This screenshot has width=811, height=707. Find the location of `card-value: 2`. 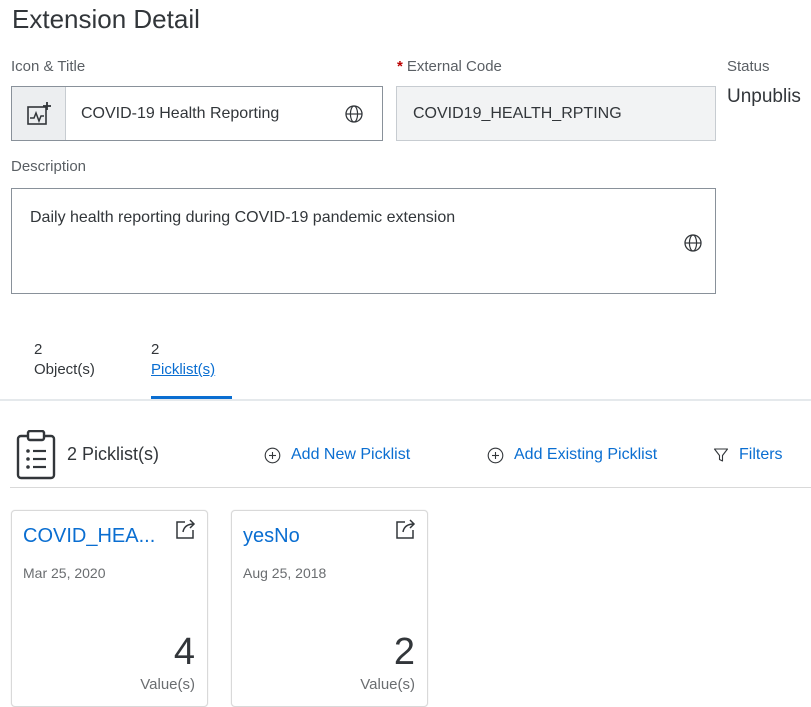

card-value: 2 is located at coordinates (404, 652).